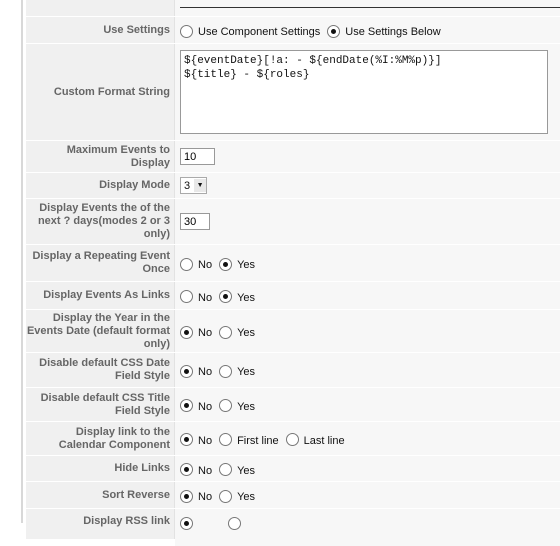 The width and height of the screenshot is (560, 546). Describe the element at coordinates (250, 31) in the screenshot. I see `radio-use-component-settings: Use Component Settings` at that location.